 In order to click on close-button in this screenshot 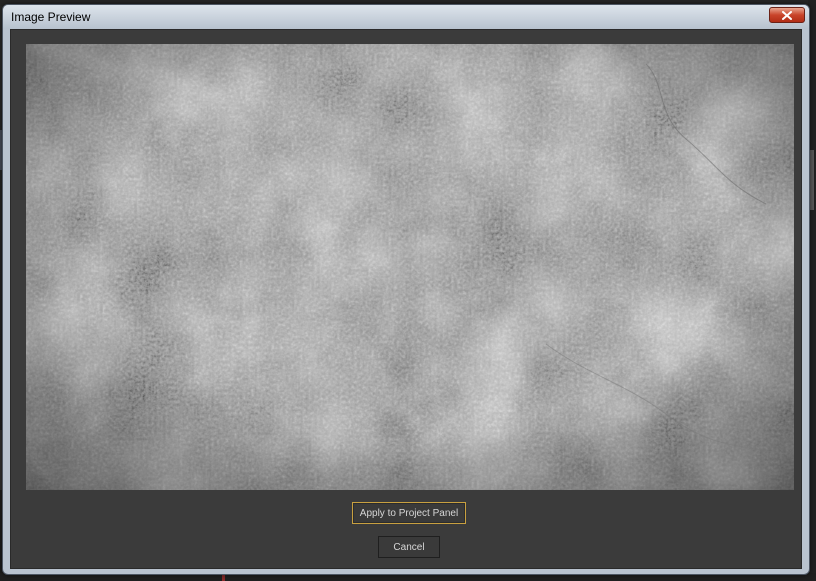, I will do `click(787, 15)`.